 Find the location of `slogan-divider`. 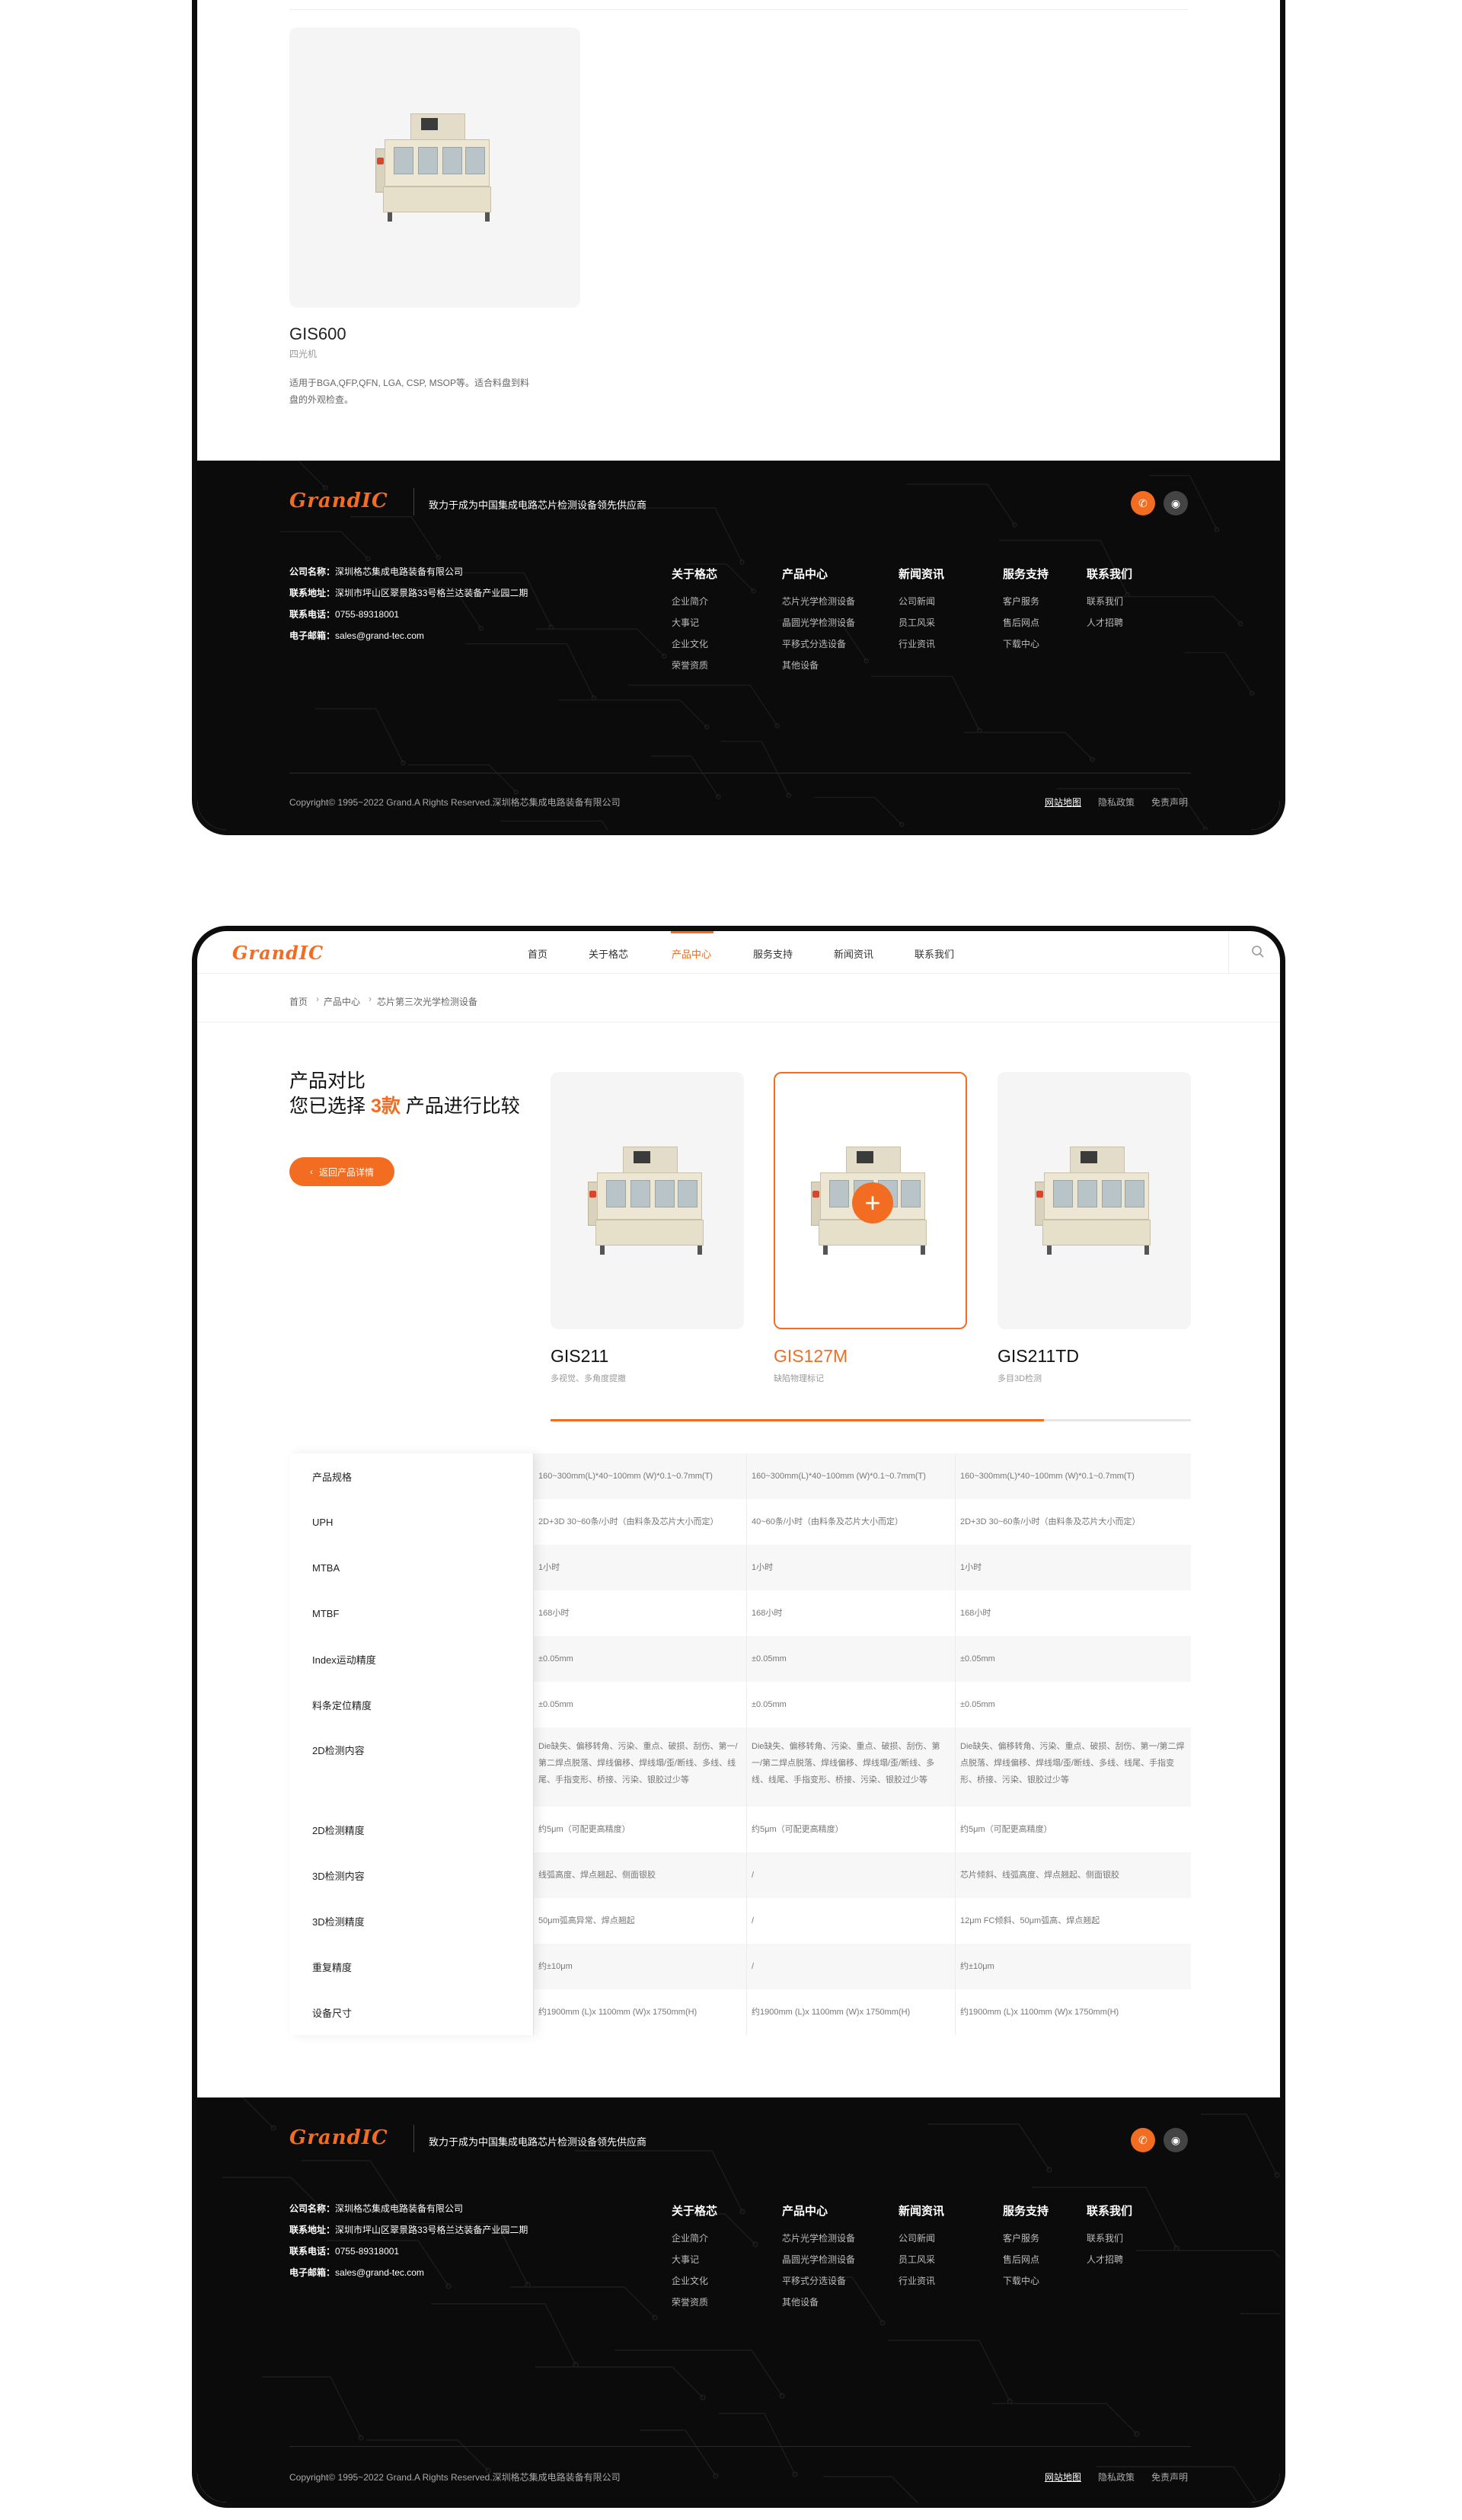

slogan-divider is located at coordinates (413, 501).